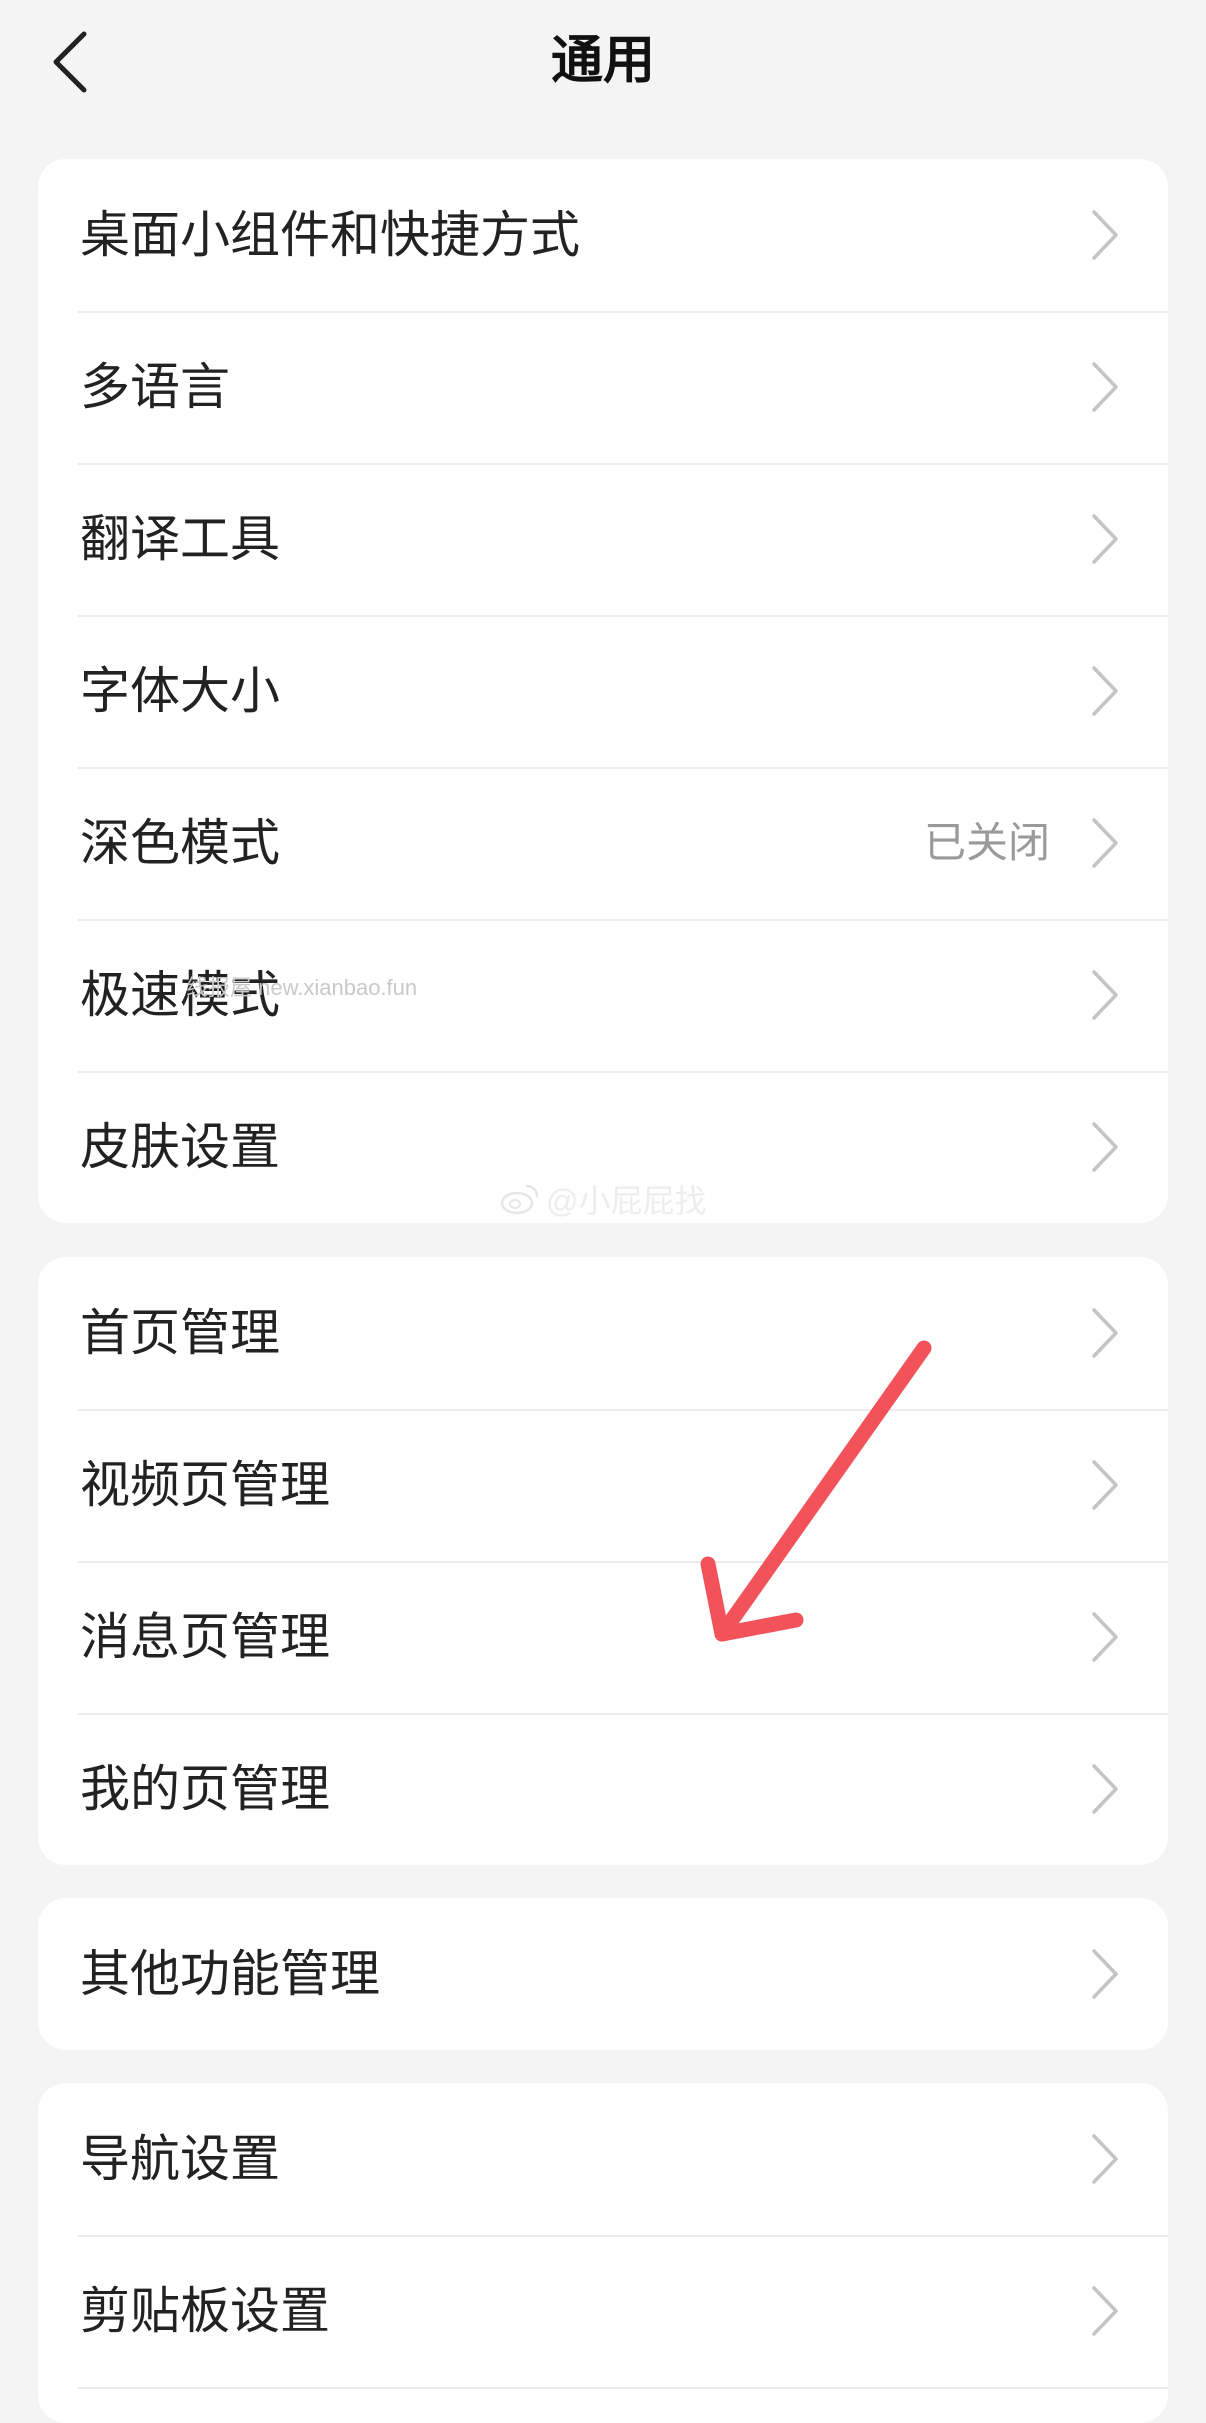 Image resolution: width=1206 pixels, height=2423 pixels. Describe the element at coordinates (180, 2159) in the screenshot. I see `setting-label: 导航设置` at that location.